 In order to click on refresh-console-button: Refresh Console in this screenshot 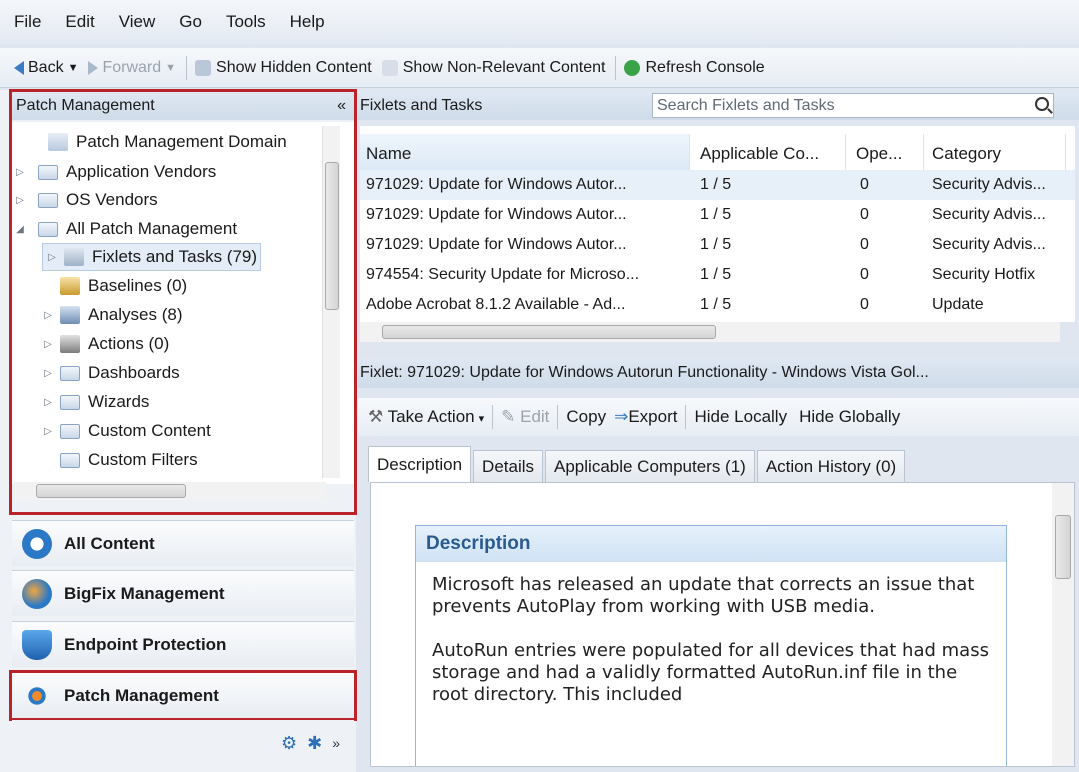, I will do `click(694, 68)`.